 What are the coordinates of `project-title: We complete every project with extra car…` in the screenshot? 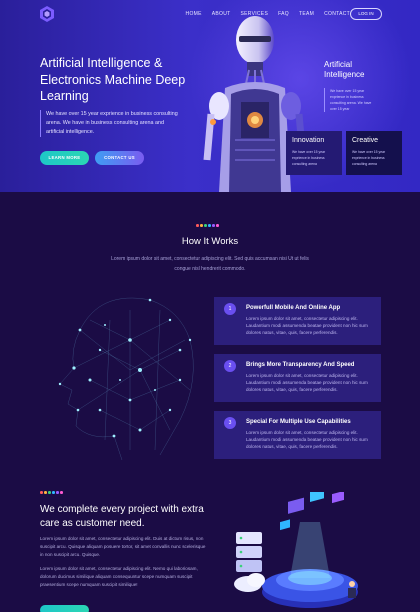 It's located at (122, 516).